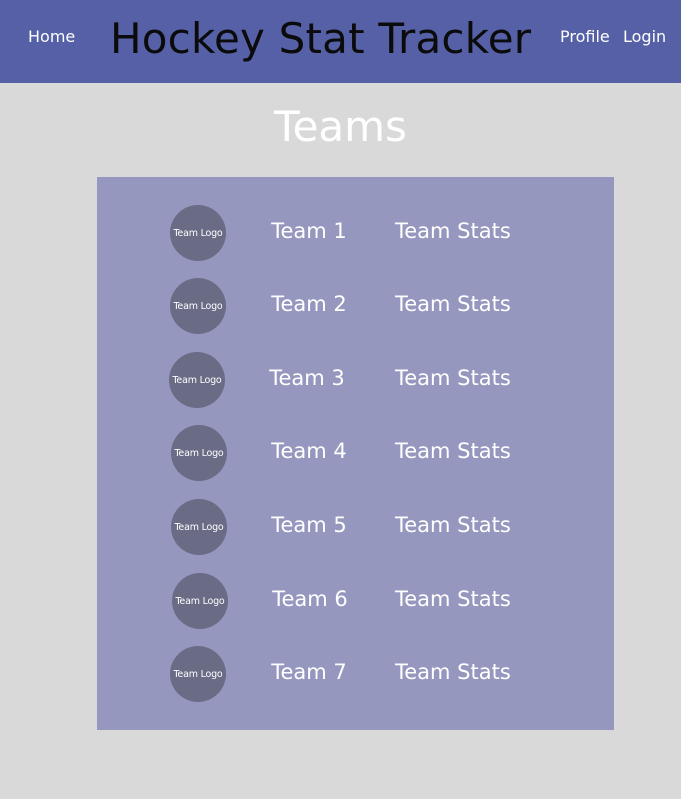 This screenshot has height=799, width=681. What do you see at coordinates (321, 38) in the screenshot?
I see `app-title: Hockey Stat Tracker` at bounding box center [321, 38].